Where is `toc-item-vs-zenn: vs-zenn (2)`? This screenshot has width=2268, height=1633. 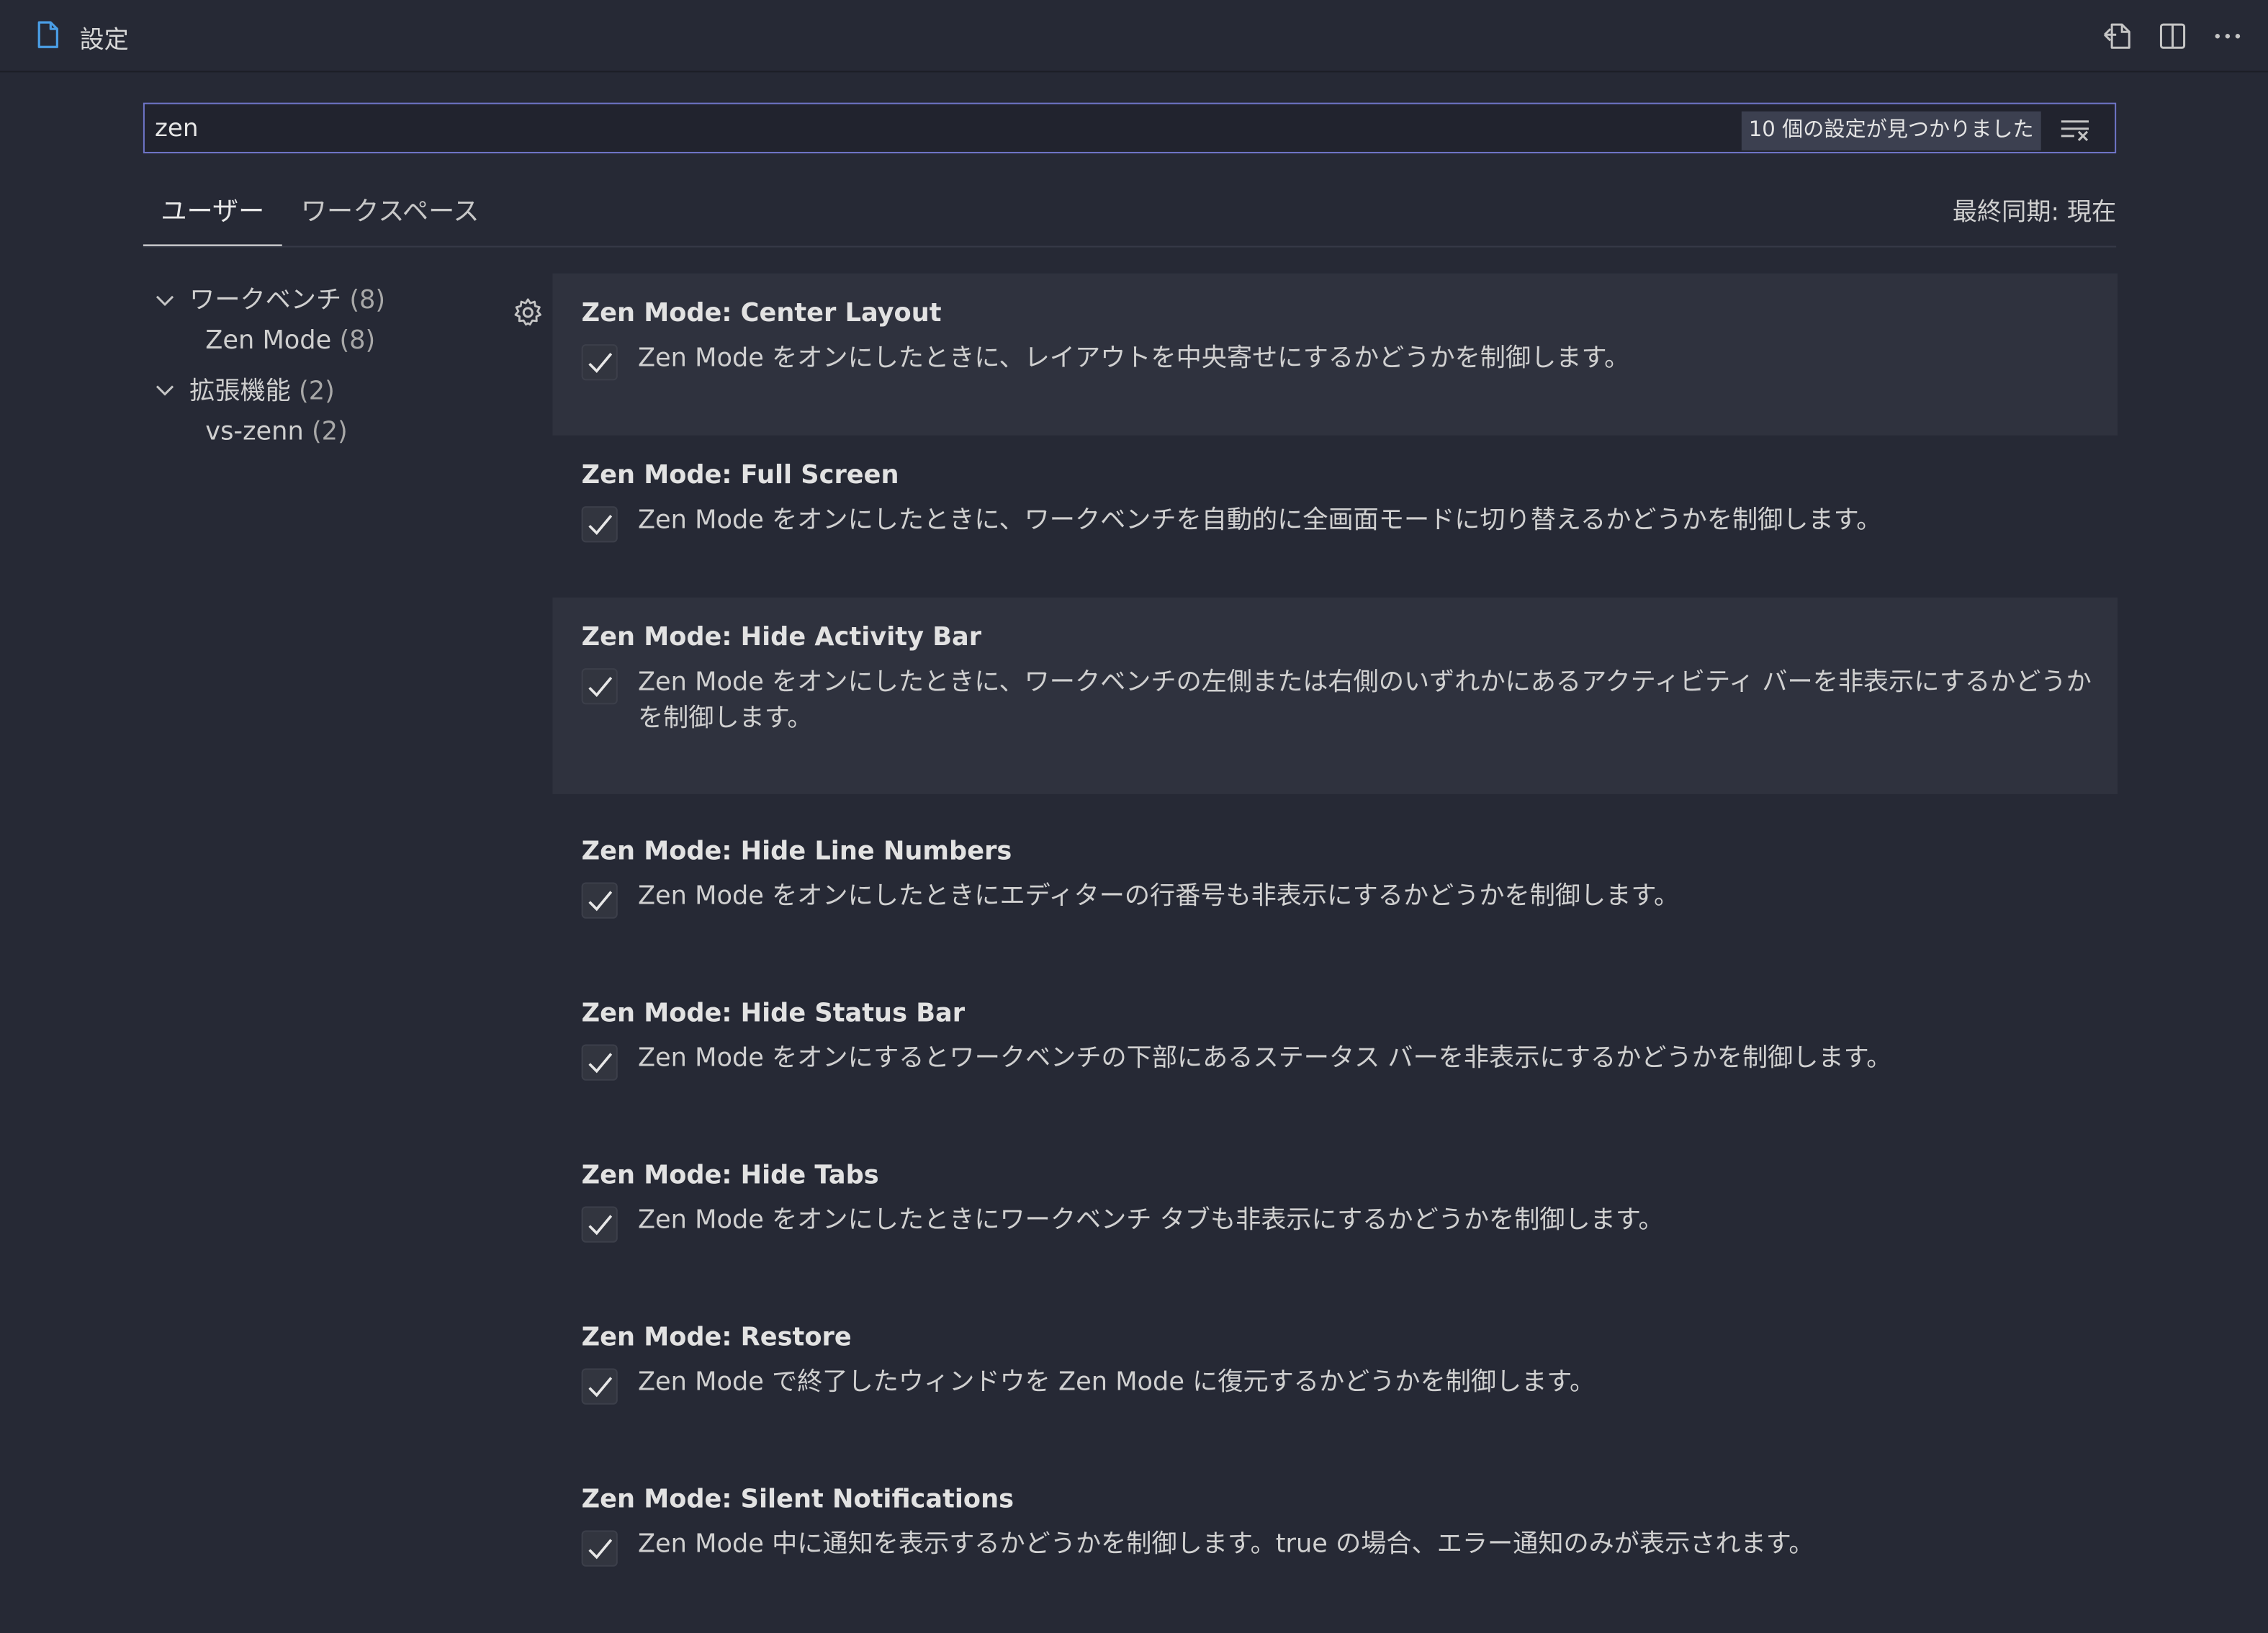
toc-item-vs-zenn: vs-zenn (2) is located at coordinates (276, 432).